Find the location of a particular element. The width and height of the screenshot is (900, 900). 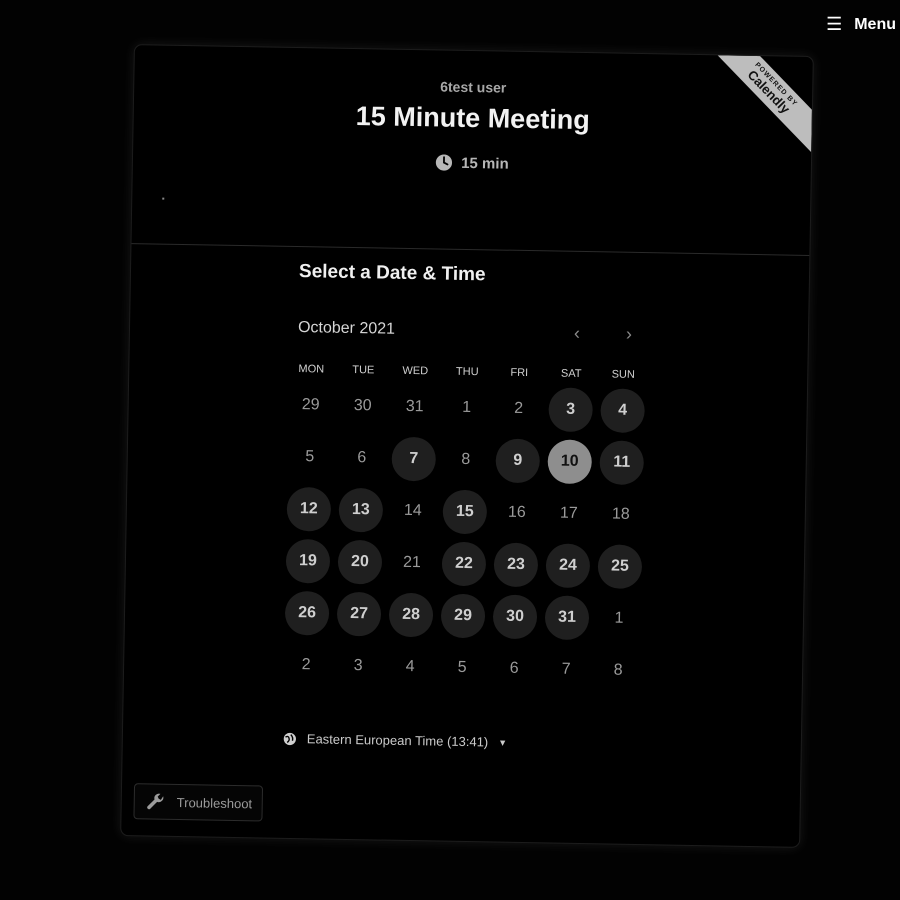

troubleshoot-label: Troubleshoot is located at coordinates (214, 802).